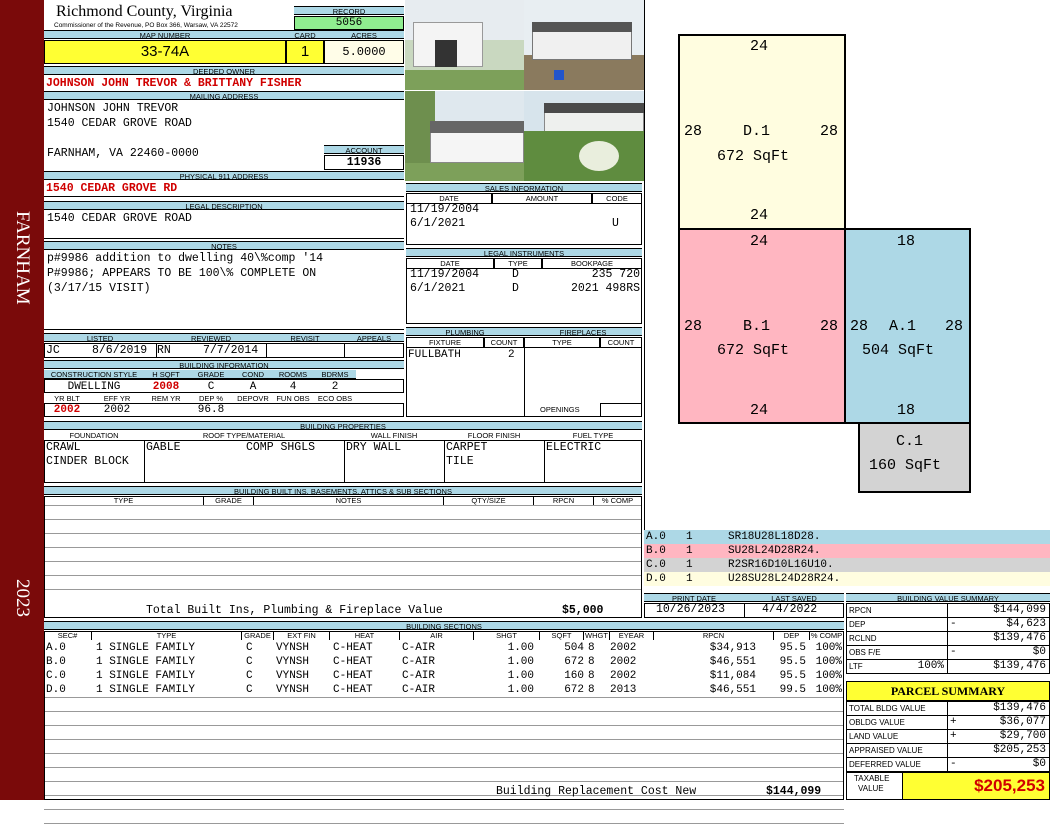  Describe the element at coordinates (1039, 764) in the screenshot. I see `parcel-value-4: $0` at that location.